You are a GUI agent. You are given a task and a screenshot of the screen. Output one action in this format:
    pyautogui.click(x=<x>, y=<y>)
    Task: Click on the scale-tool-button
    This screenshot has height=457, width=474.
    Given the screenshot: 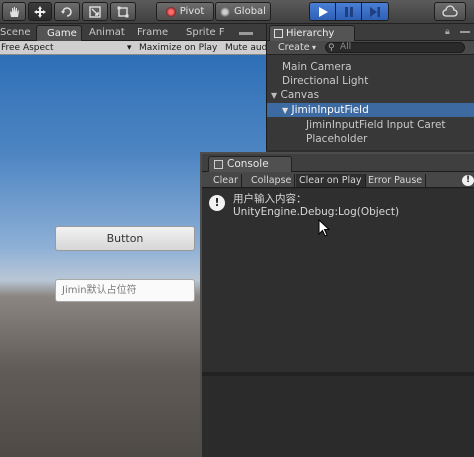 What is the action you would take?
    pyautogui.click(x=95, y=11)
    